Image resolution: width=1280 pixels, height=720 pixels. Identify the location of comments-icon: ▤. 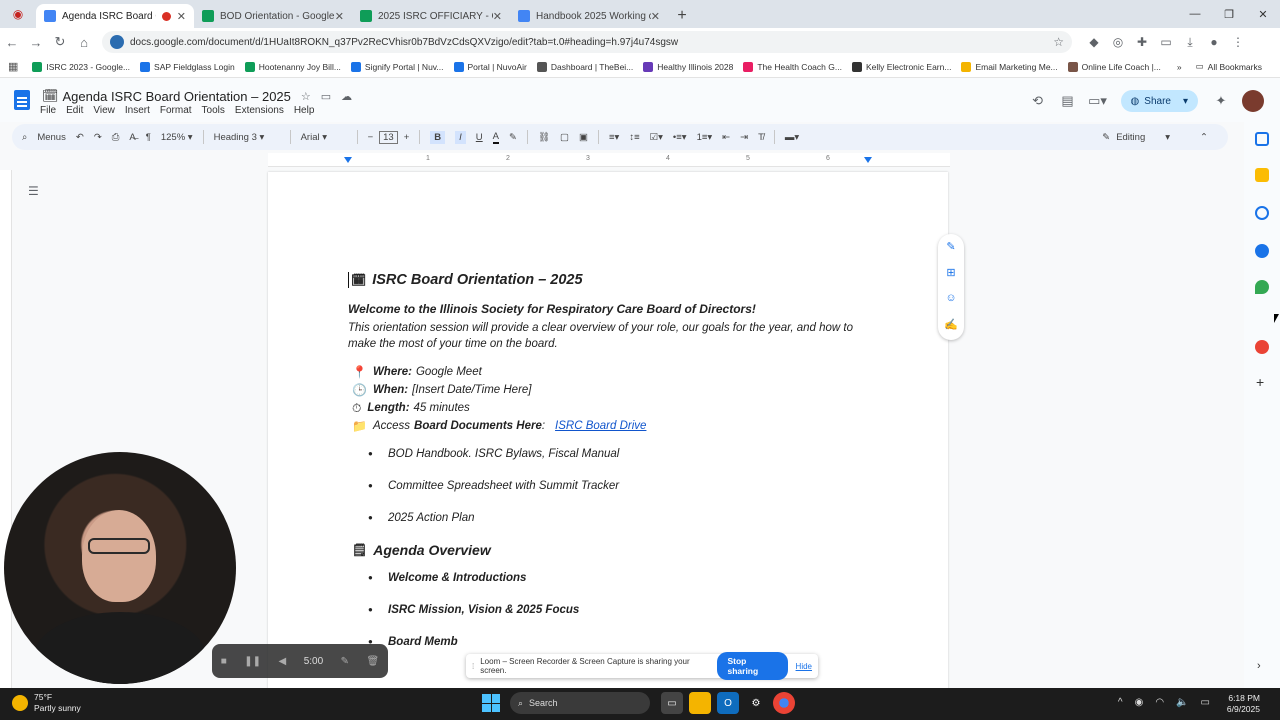
(1068, 101).